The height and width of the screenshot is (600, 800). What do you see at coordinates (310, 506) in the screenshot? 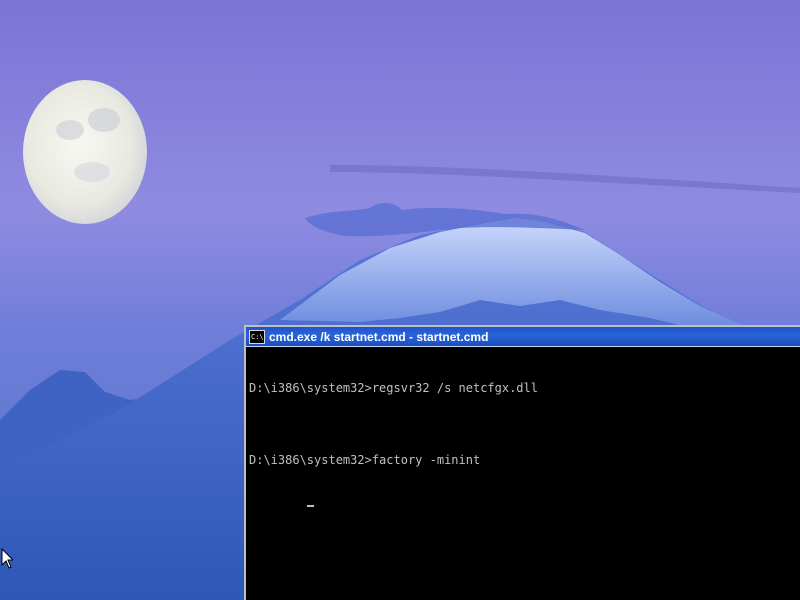
I see `text-cursor` at bounding box center [310, 506].